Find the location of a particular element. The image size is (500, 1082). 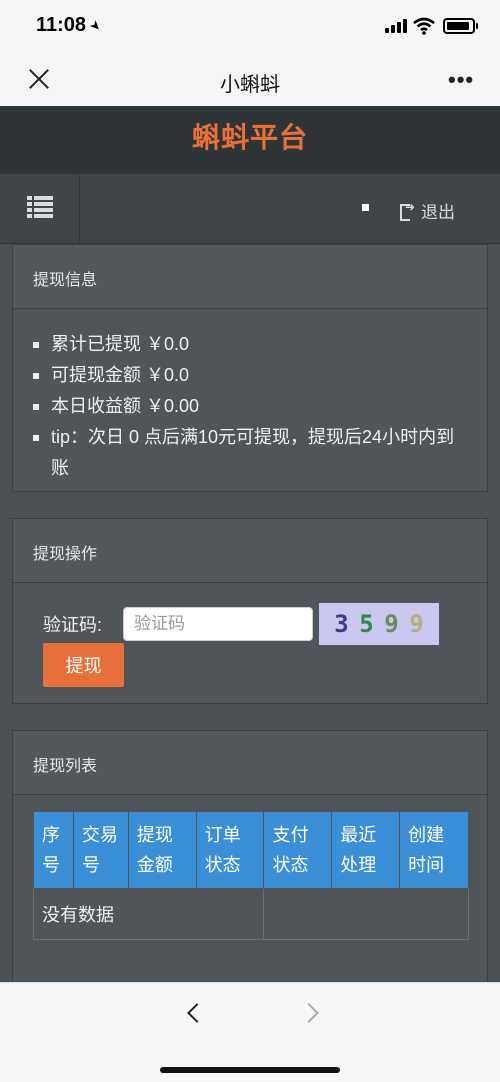

toolbar: 退出 is located at coordinates (250, 209).